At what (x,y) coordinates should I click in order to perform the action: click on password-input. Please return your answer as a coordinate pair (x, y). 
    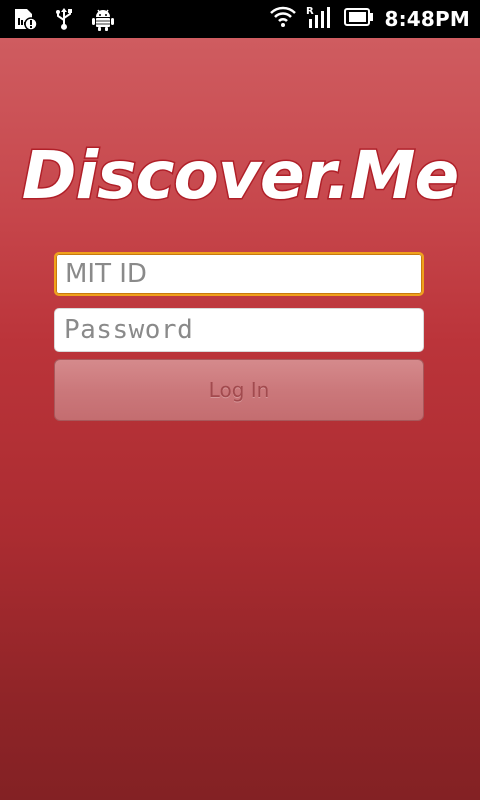
    Looking at the image, I should click on (239, 330).